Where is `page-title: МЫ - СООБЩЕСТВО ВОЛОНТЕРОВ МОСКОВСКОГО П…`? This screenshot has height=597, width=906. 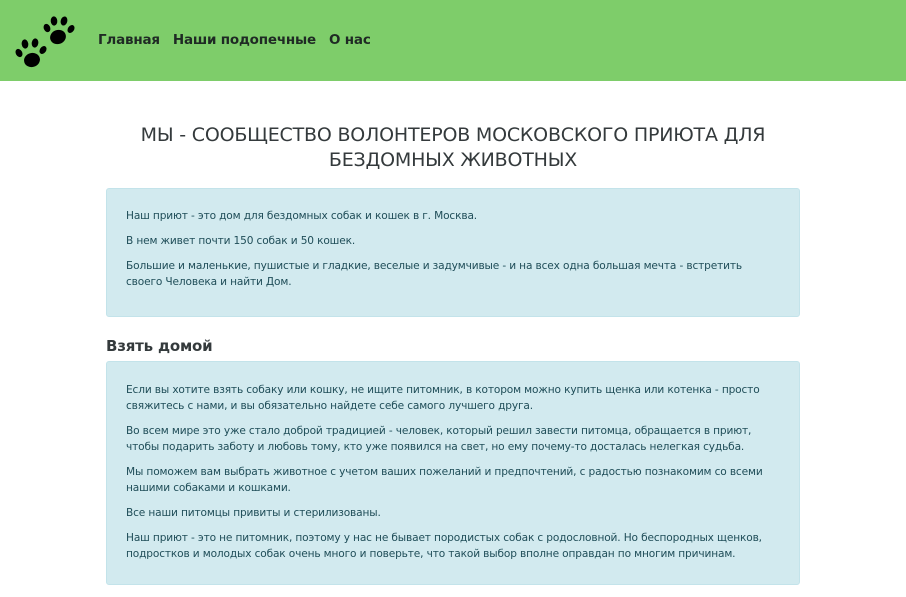 page-title: МЫ - СООБЩЕСТВО ВОЛОНТЕРОВ МОСКОВСКОГО П… is located at coordinates (453, 147).